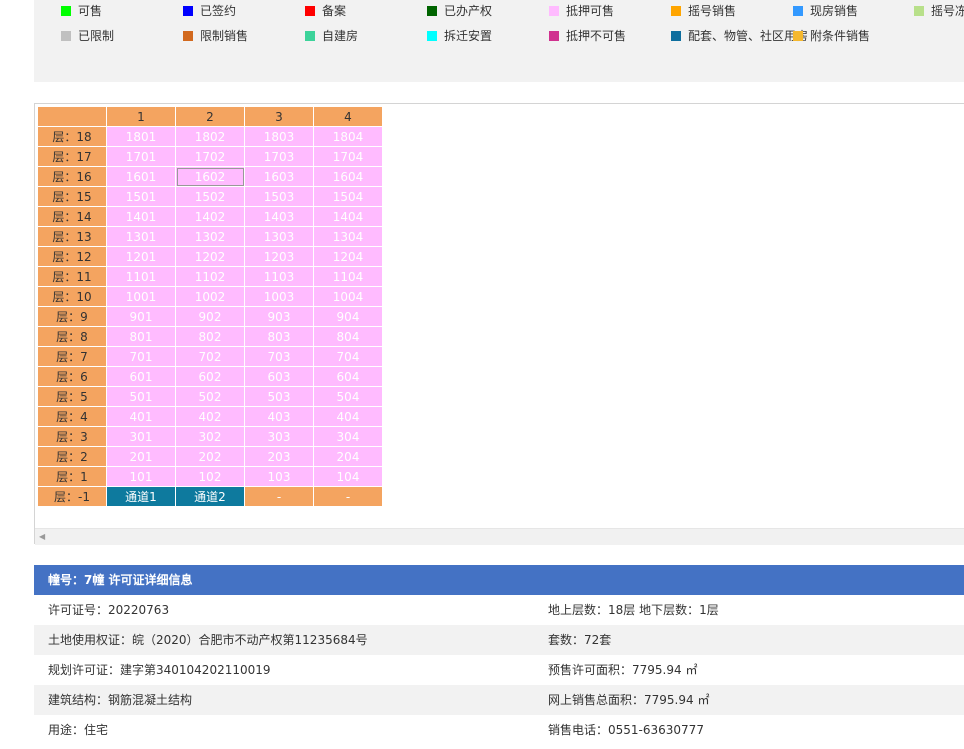 This screenshot has width=964, height=749. I want to click on unit-cell: 602, so click(210, 376).